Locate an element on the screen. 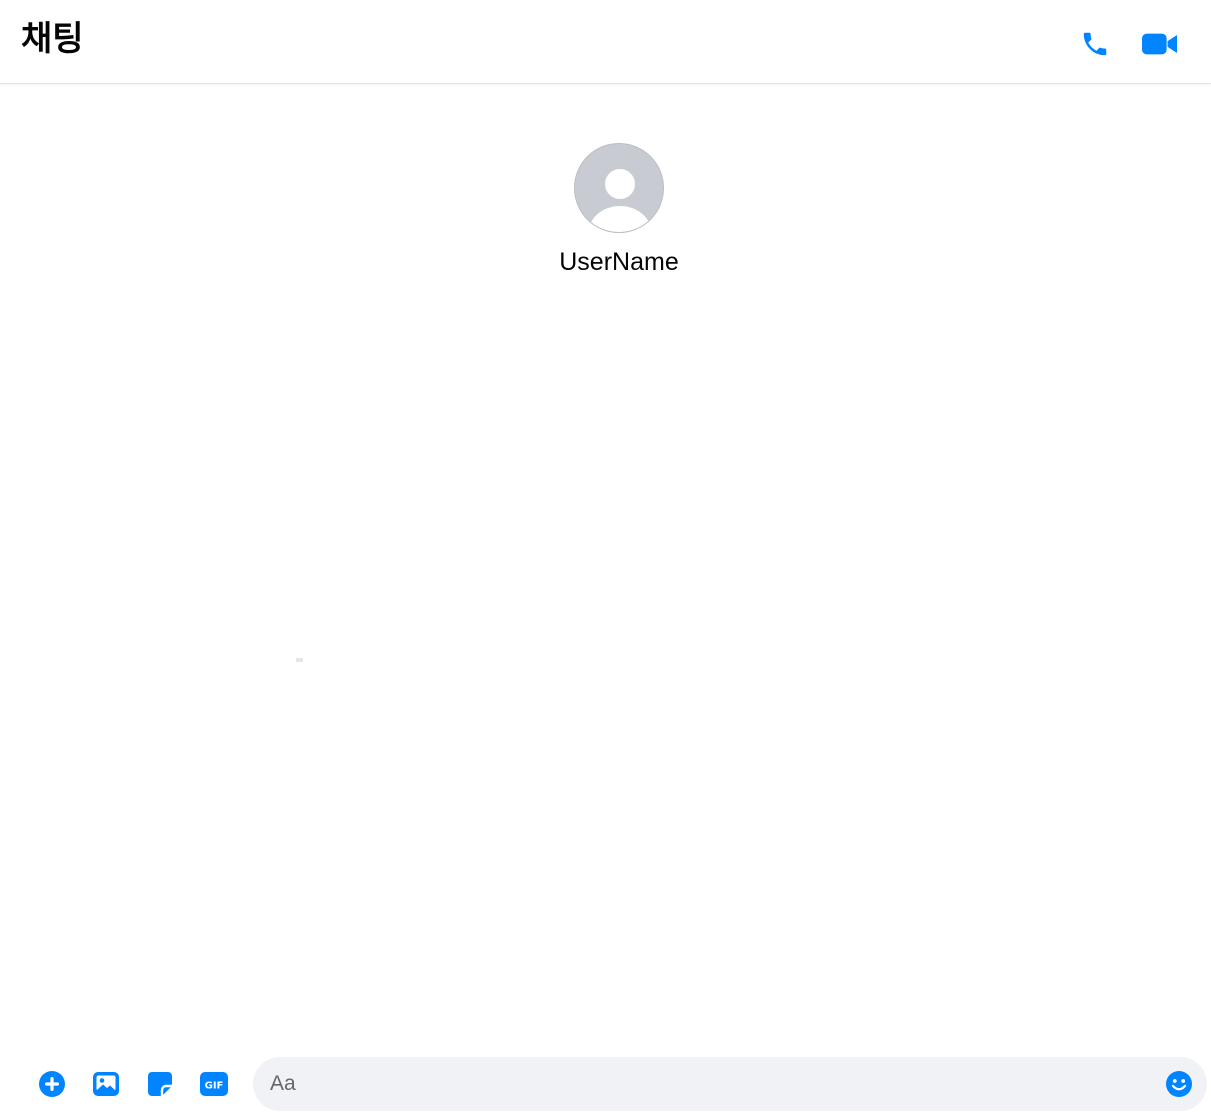 The width and height of the screenshot is (1211, 1114). emoji-button is located at coordinates (1179, 1084).